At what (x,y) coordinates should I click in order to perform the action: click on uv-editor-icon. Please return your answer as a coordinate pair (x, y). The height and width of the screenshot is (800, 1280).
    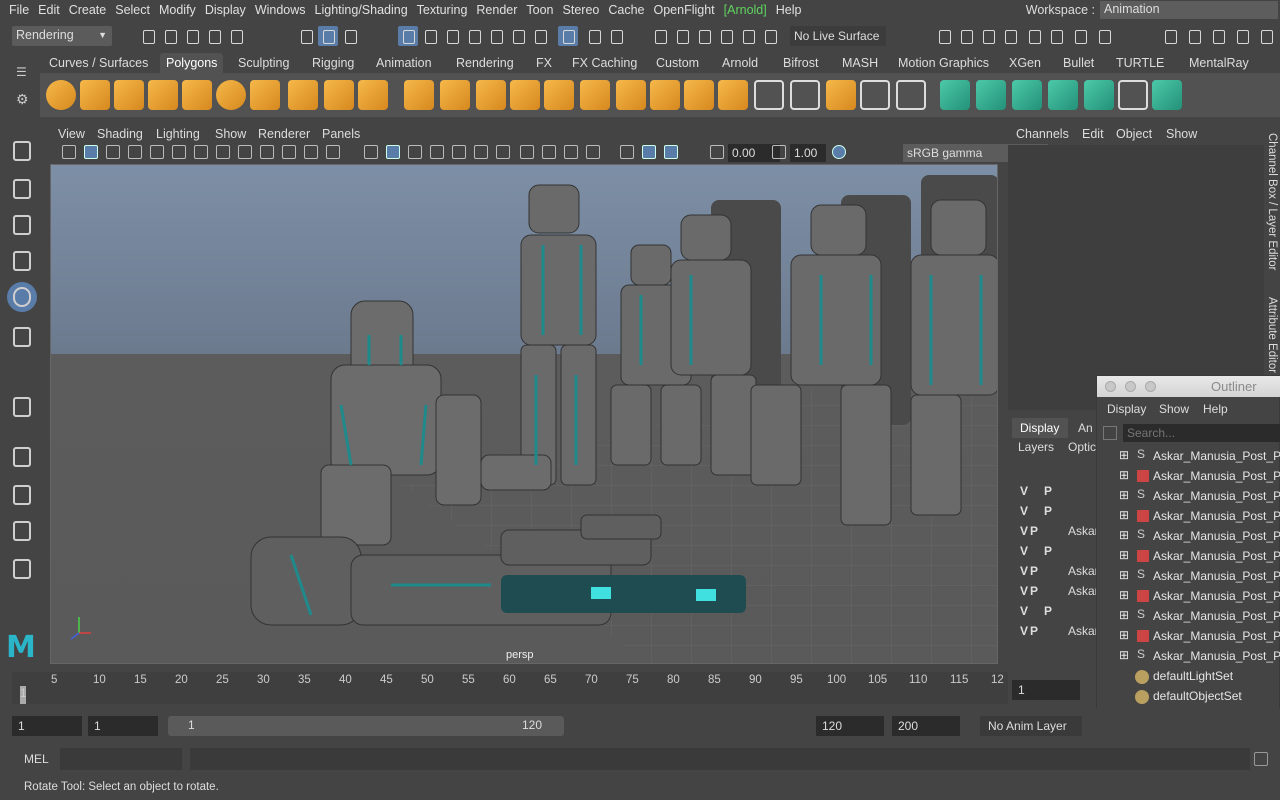
    Looking at the image, I should click on (769, 95).